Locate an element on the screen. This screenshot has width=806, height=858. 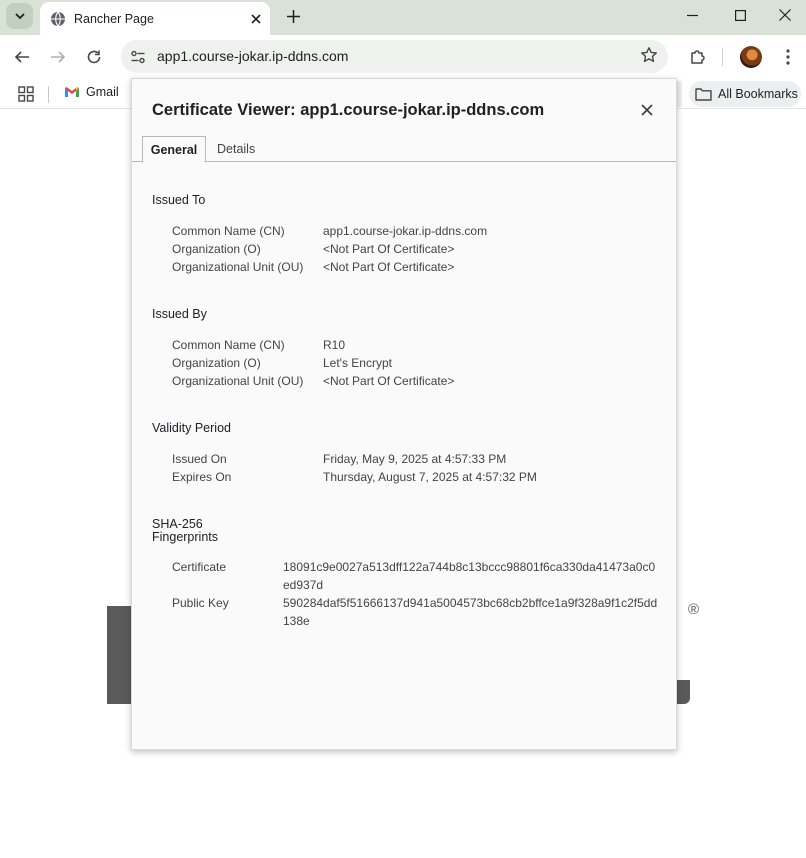
field-value: Thursday, August 7, 2025 at 4:57:32 PM is located at coordinates (430, 477).